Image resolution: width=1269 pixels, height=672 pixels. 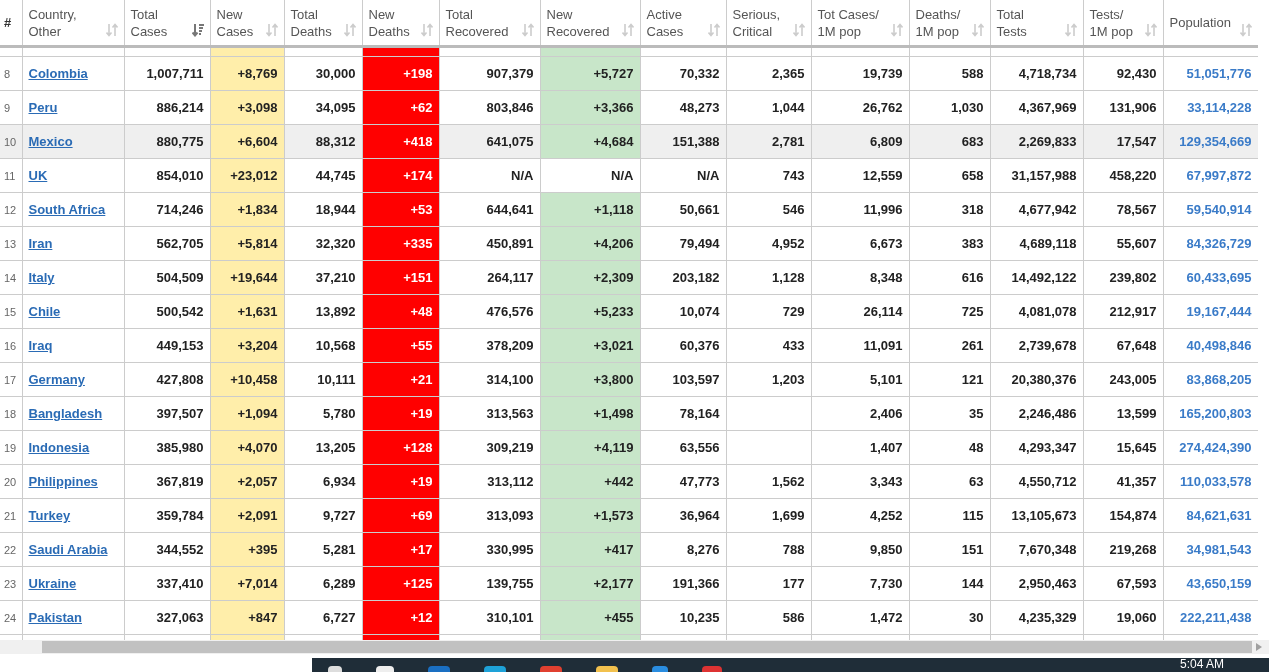 I want to click on table-cell: 7,670,348, so click(x=1036, y=549).